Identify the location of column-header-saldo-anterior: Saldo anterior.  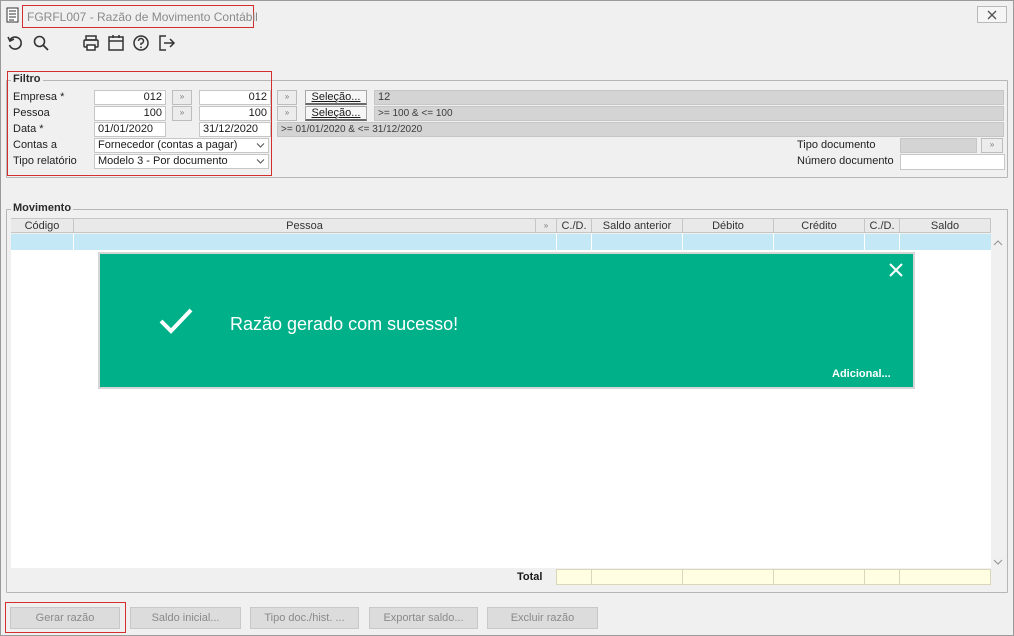
(637, 226).